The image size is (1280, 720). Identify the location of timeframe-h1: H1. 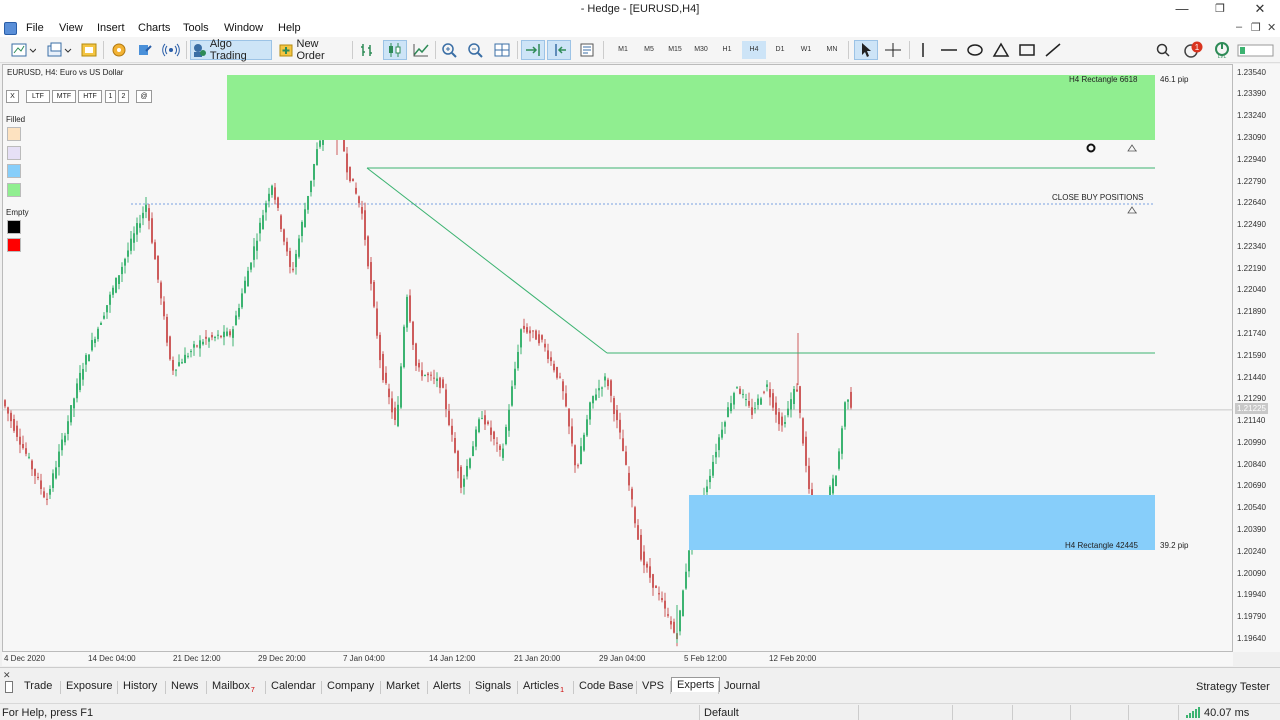
(727, 50).